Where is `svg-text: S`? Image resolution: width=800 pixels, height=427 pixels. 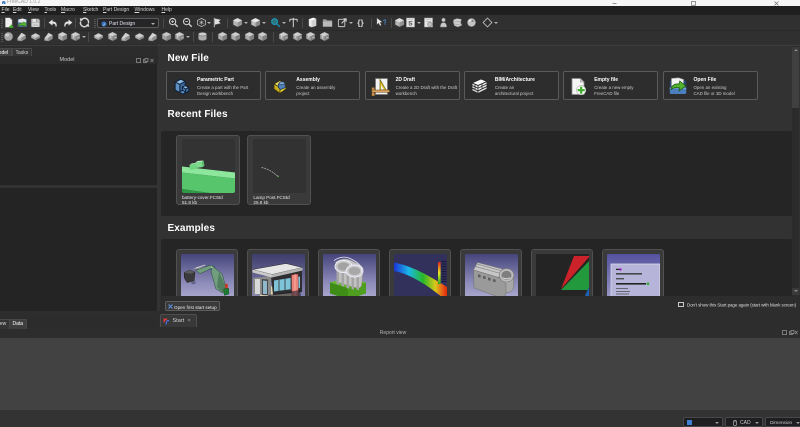
svg-text: S is located at coordinates (410, 24).